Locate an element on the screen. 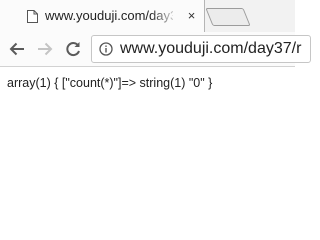  new-tab-button is located at coordinates (228, 17).